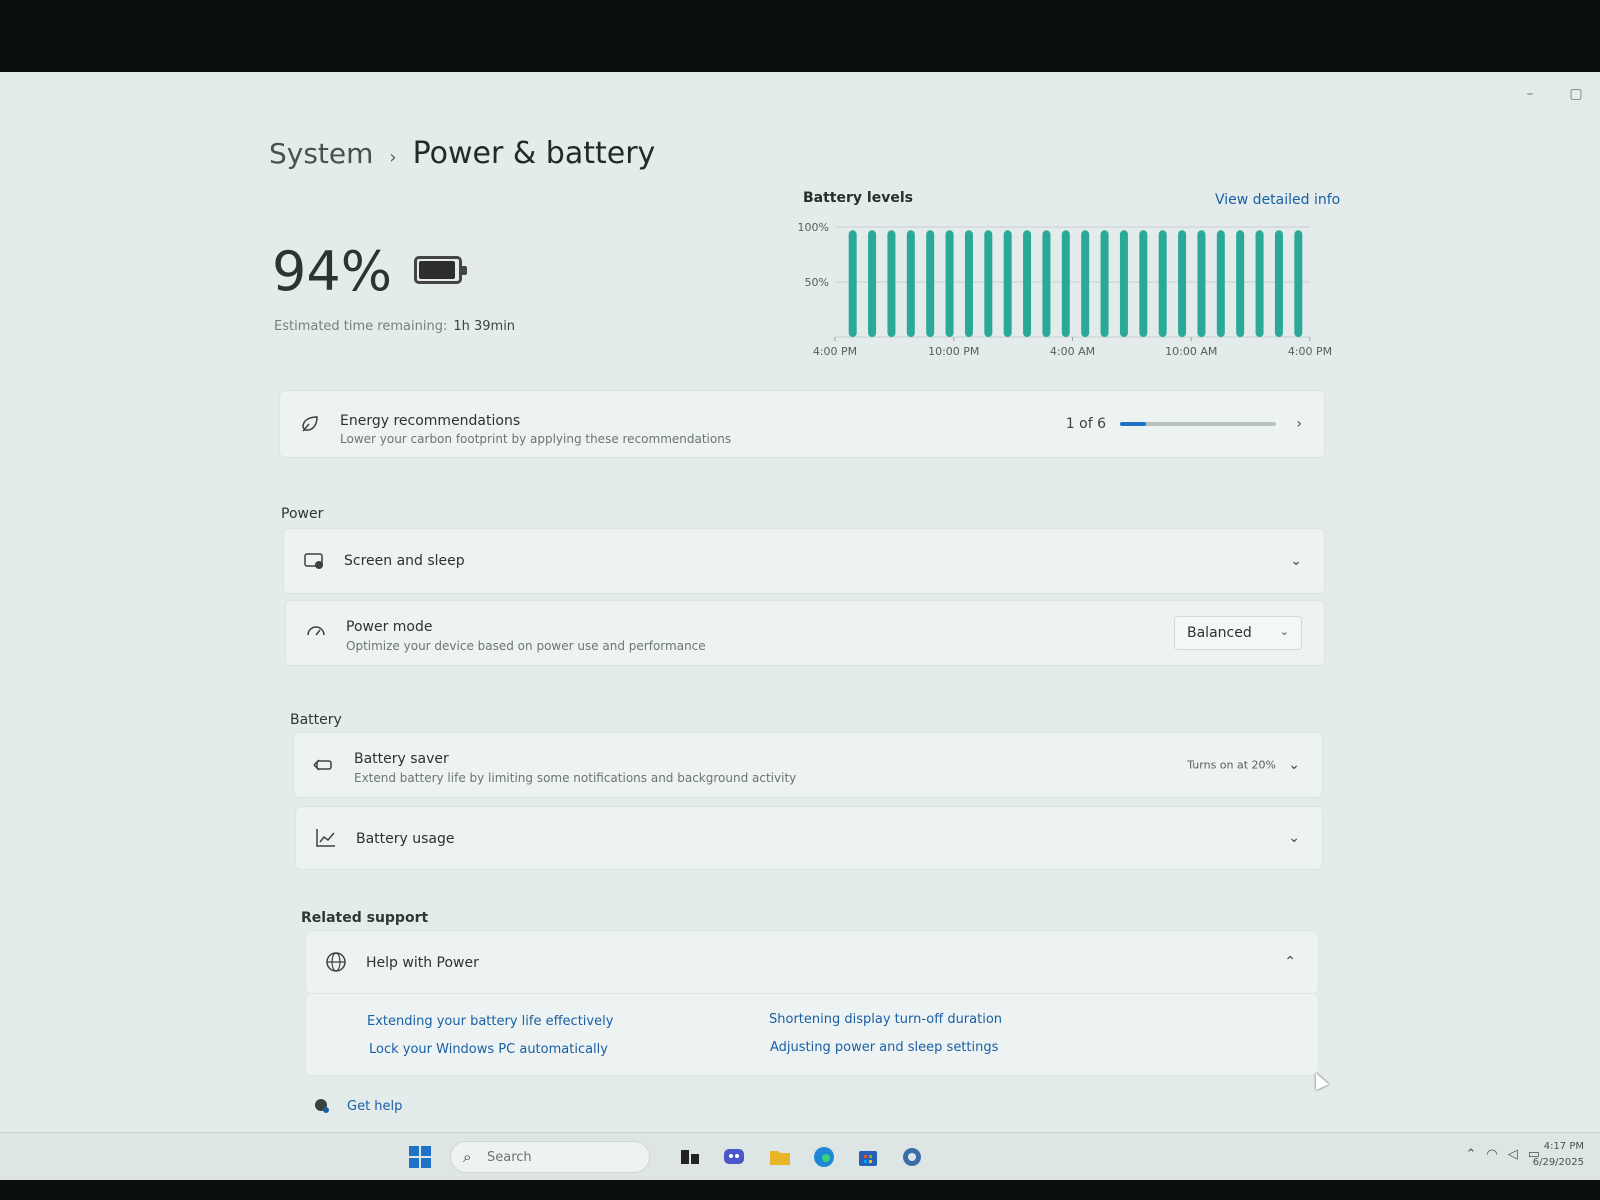  What do you see at coordinates (310, 424) in the screenshot?
I see `leaf-icon` at bounding box center [310, 424].